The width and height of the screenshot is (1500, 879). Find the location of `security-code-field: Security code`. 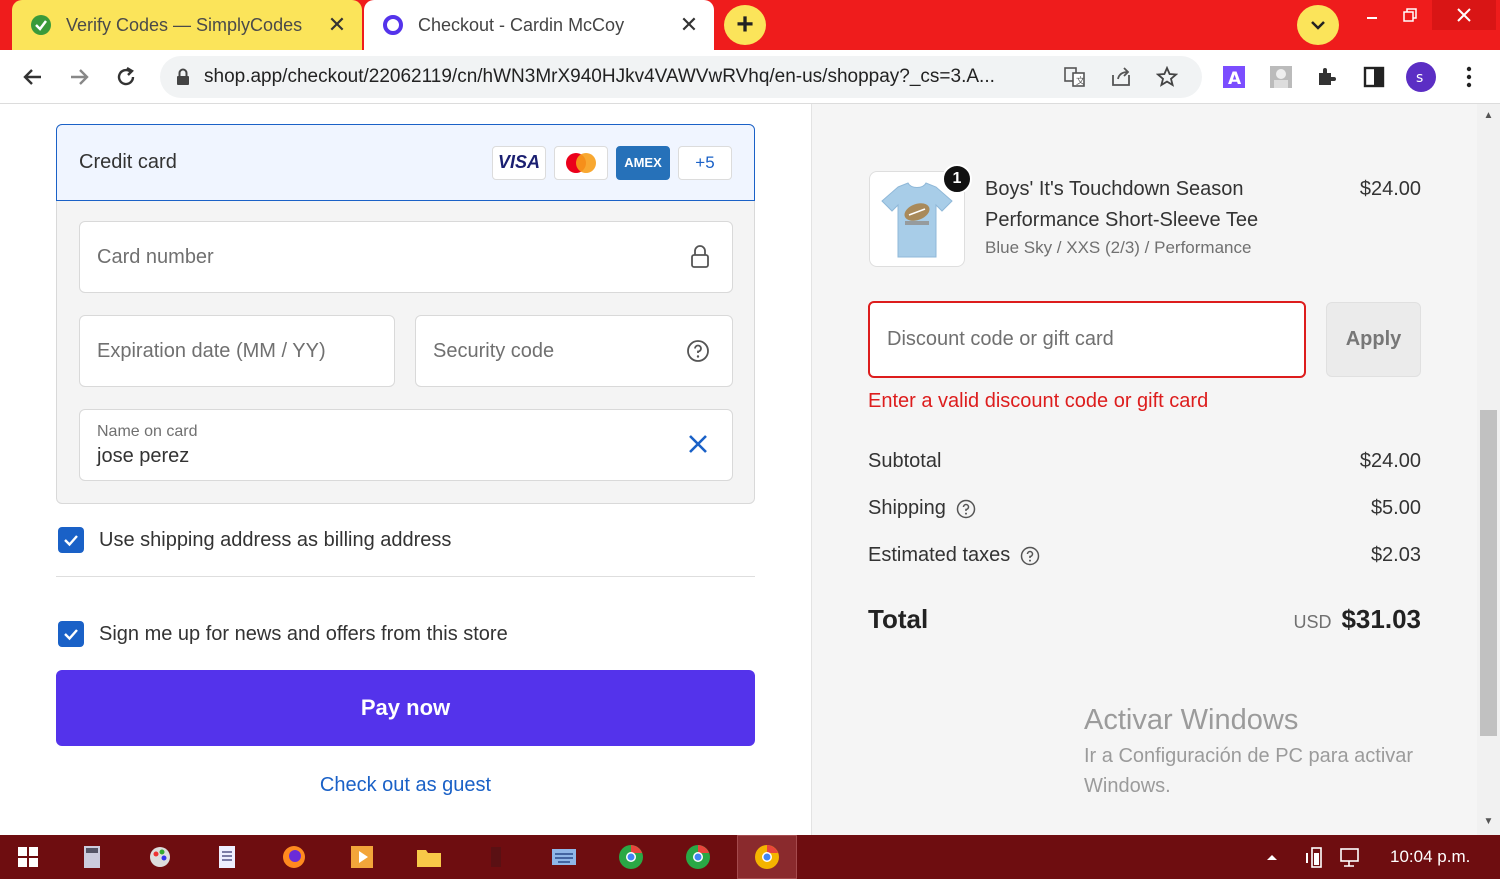

security-code-field: Security code is located at coordinates (574, 351).